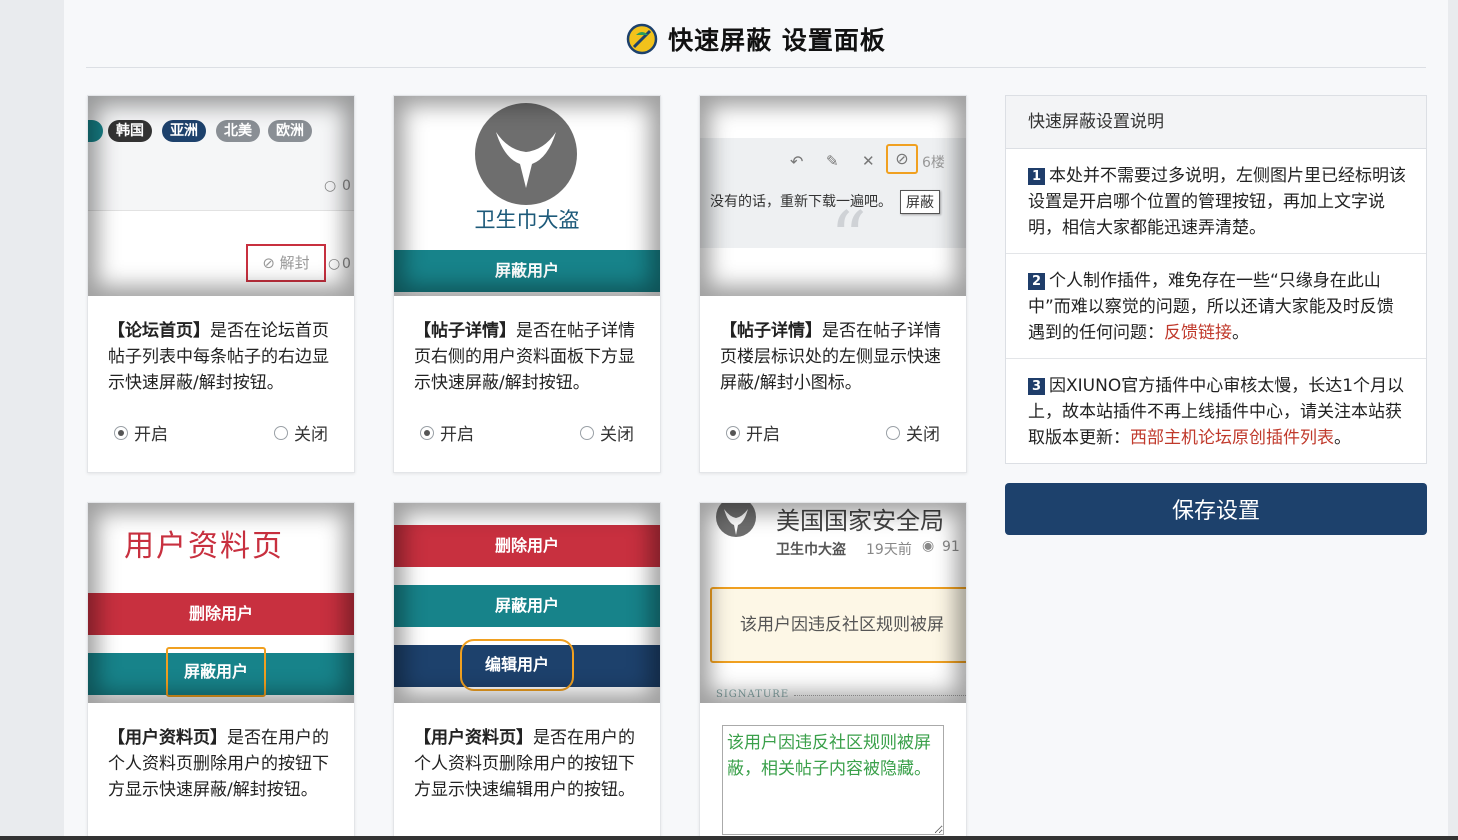  What do you see at coordinates (1198, 333) in the screenshot?
I see `feedback-link: 反馈链接` at bounding box center [1198, 333].